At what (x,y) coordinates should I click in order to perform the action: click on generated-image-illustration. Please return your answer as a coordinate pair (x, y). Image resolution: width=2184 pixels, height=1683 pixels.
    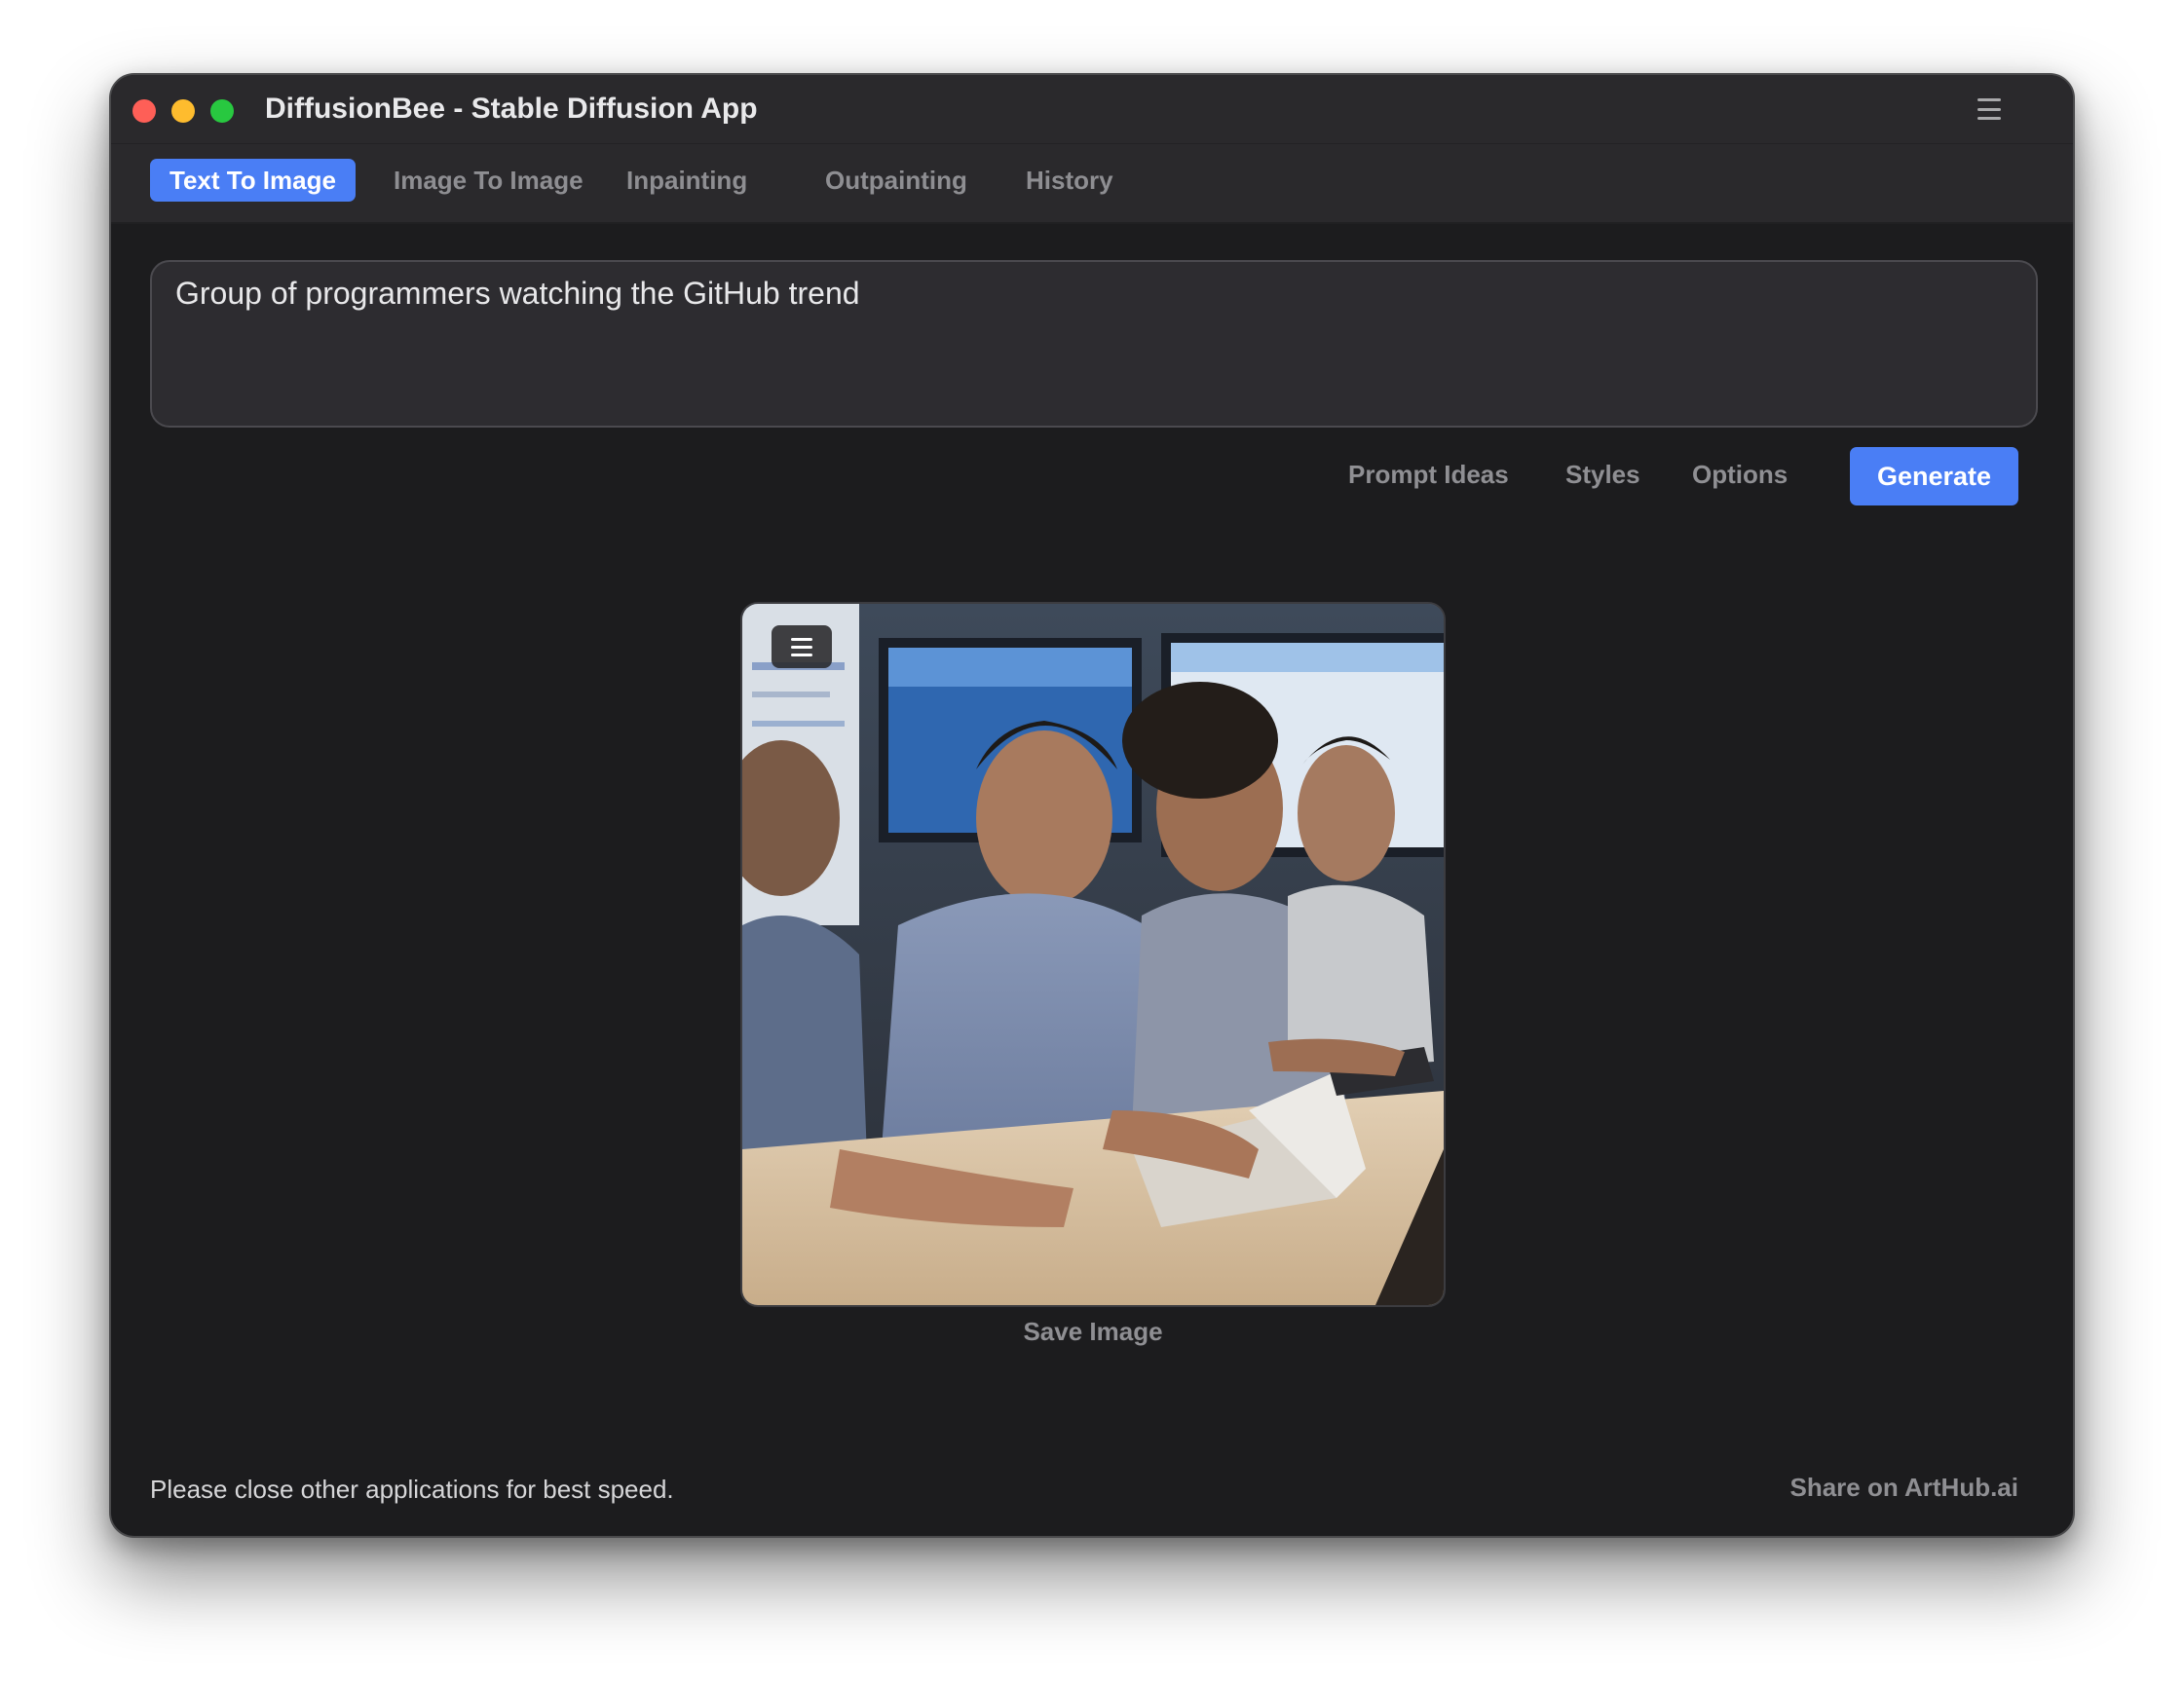
    Looking at the image, I should click on (1093, 955).